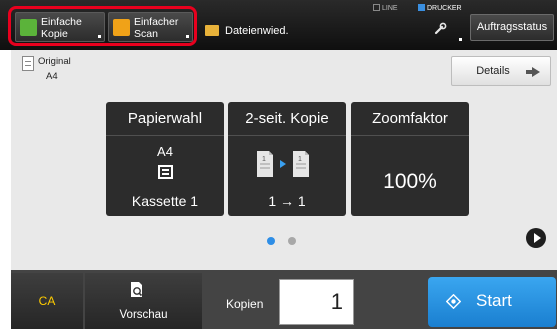  I want to click on copies-input, so click(316, 302).